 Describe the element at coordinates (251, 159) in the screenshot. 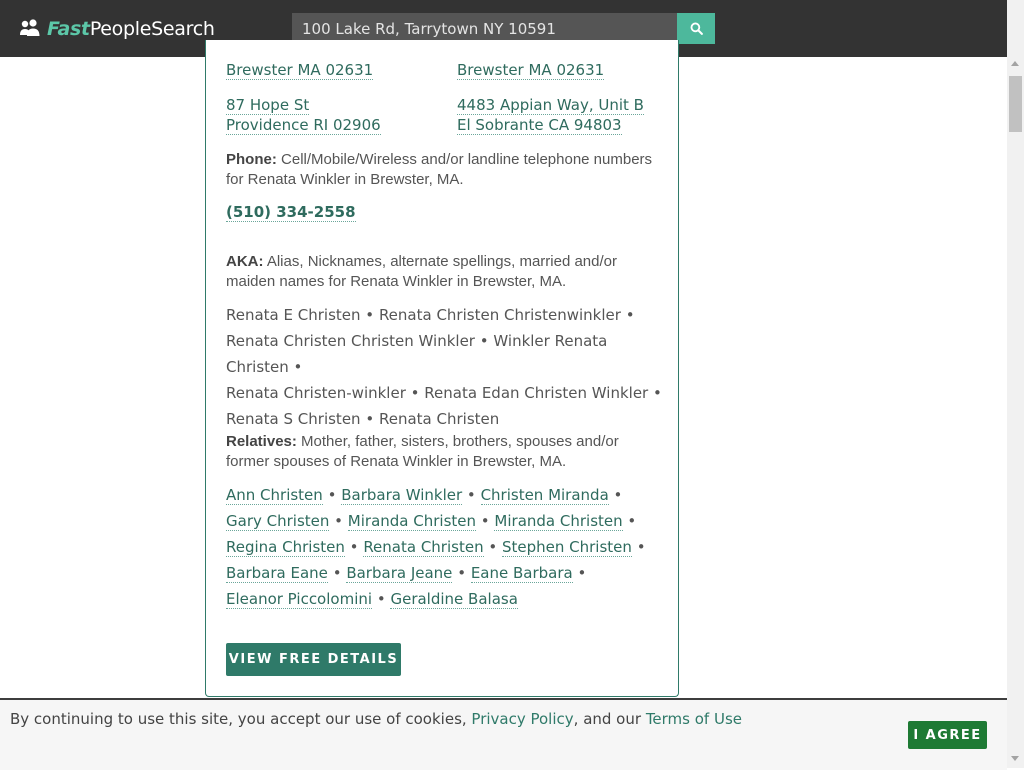

I see `phone-label: Phone:` at that location.